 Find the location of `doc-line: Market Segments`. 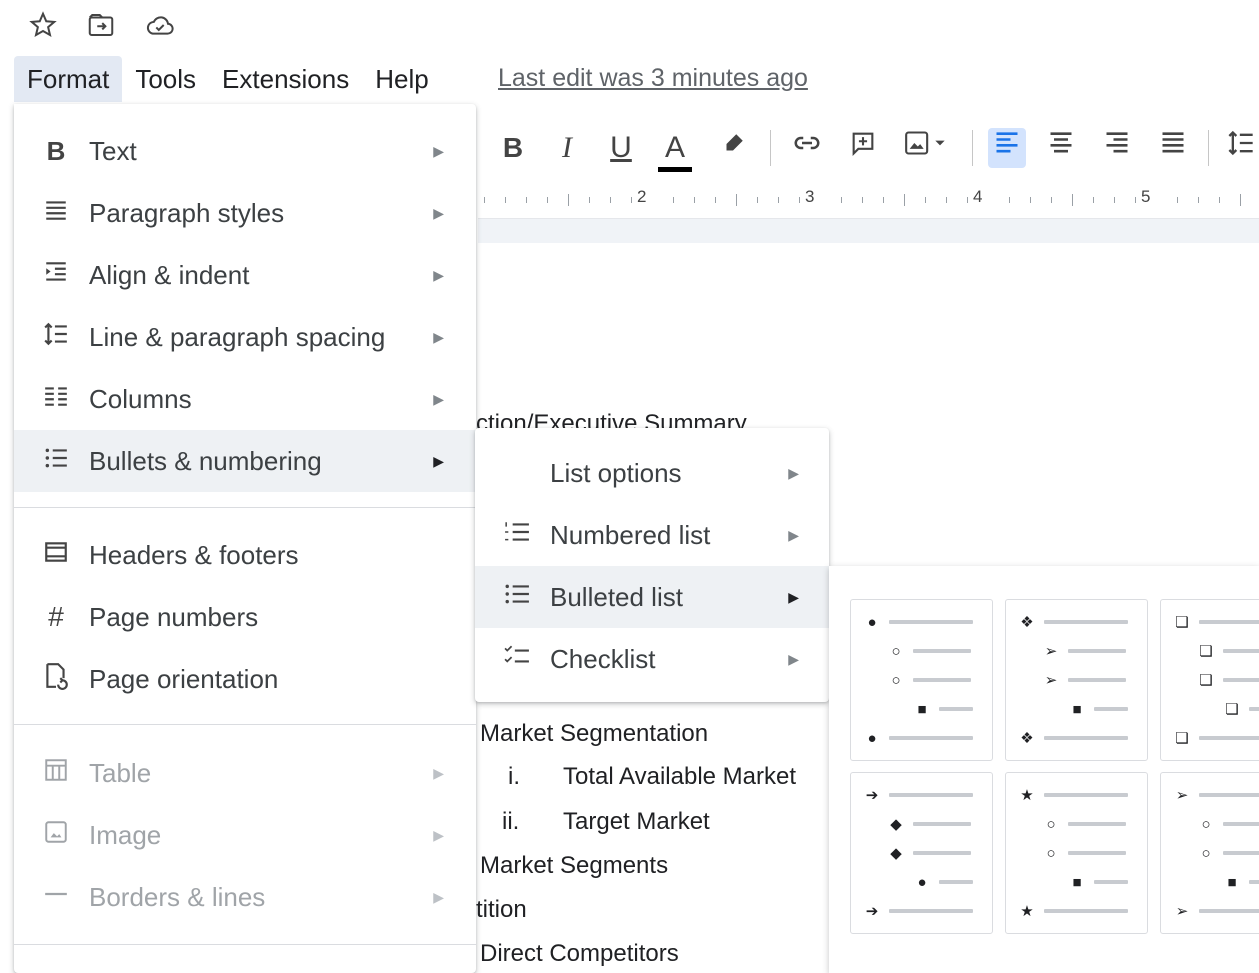

doc-line: Market Segments is located at coordinates (574, 866).